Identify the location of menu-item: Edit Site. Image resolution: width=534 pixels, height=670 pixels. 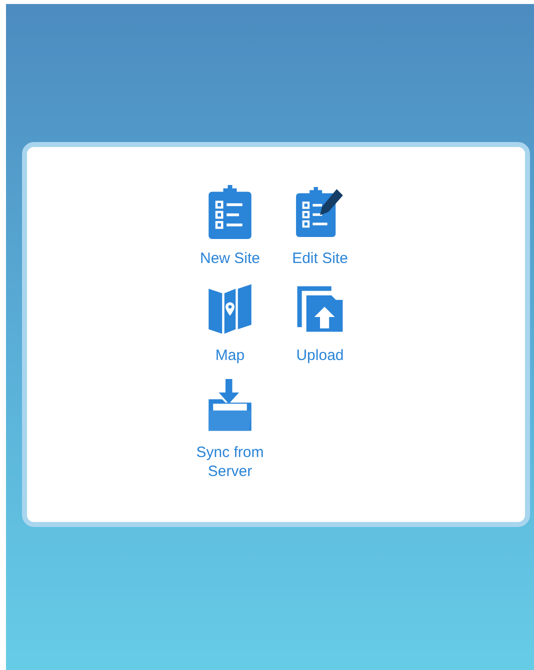
(320, 226).